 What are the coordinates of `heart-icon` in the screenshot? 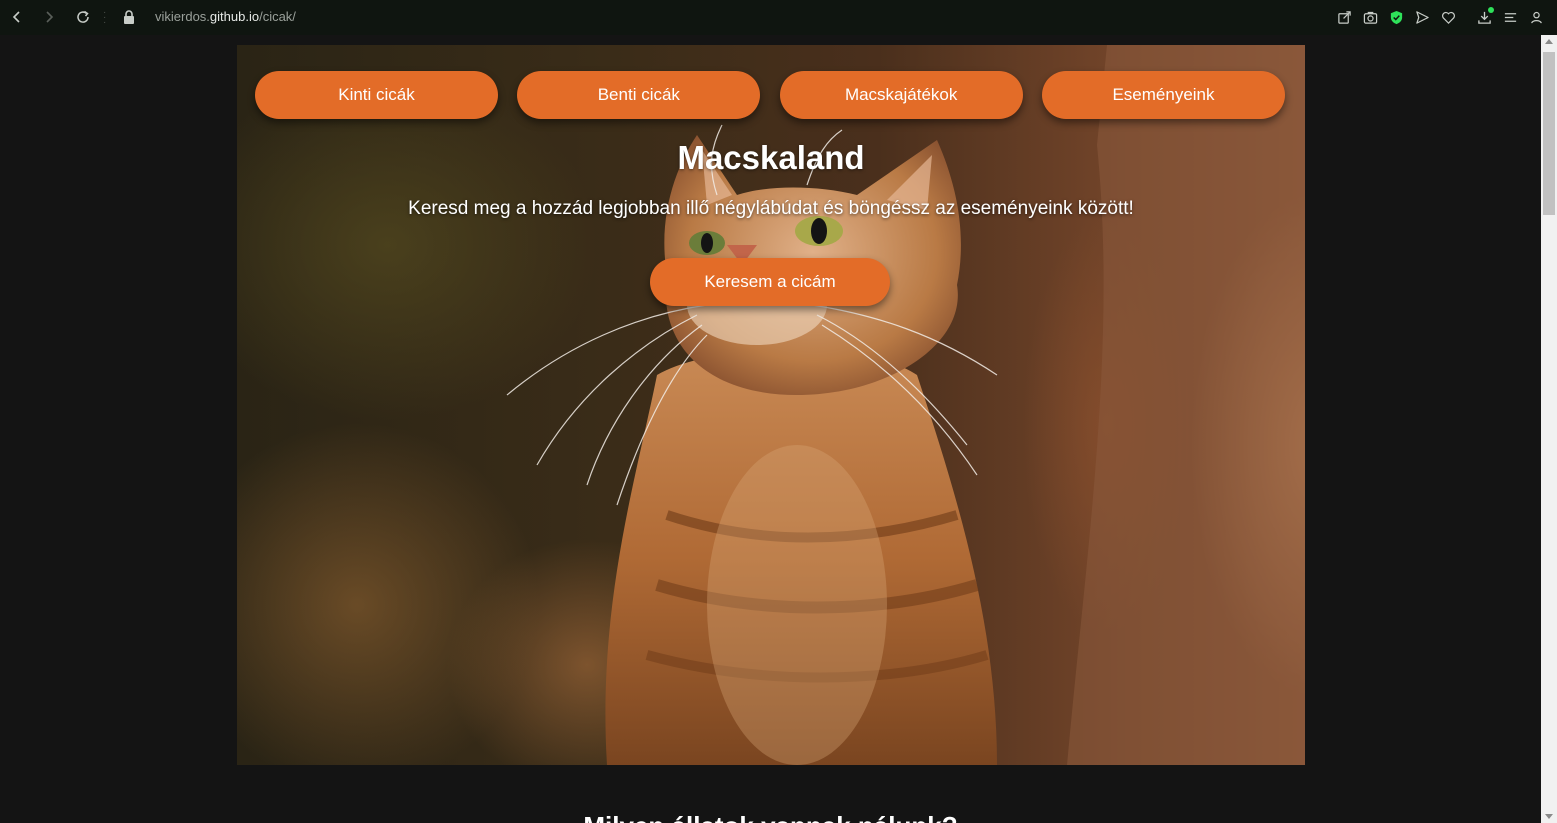 It's located at (1448, 18).